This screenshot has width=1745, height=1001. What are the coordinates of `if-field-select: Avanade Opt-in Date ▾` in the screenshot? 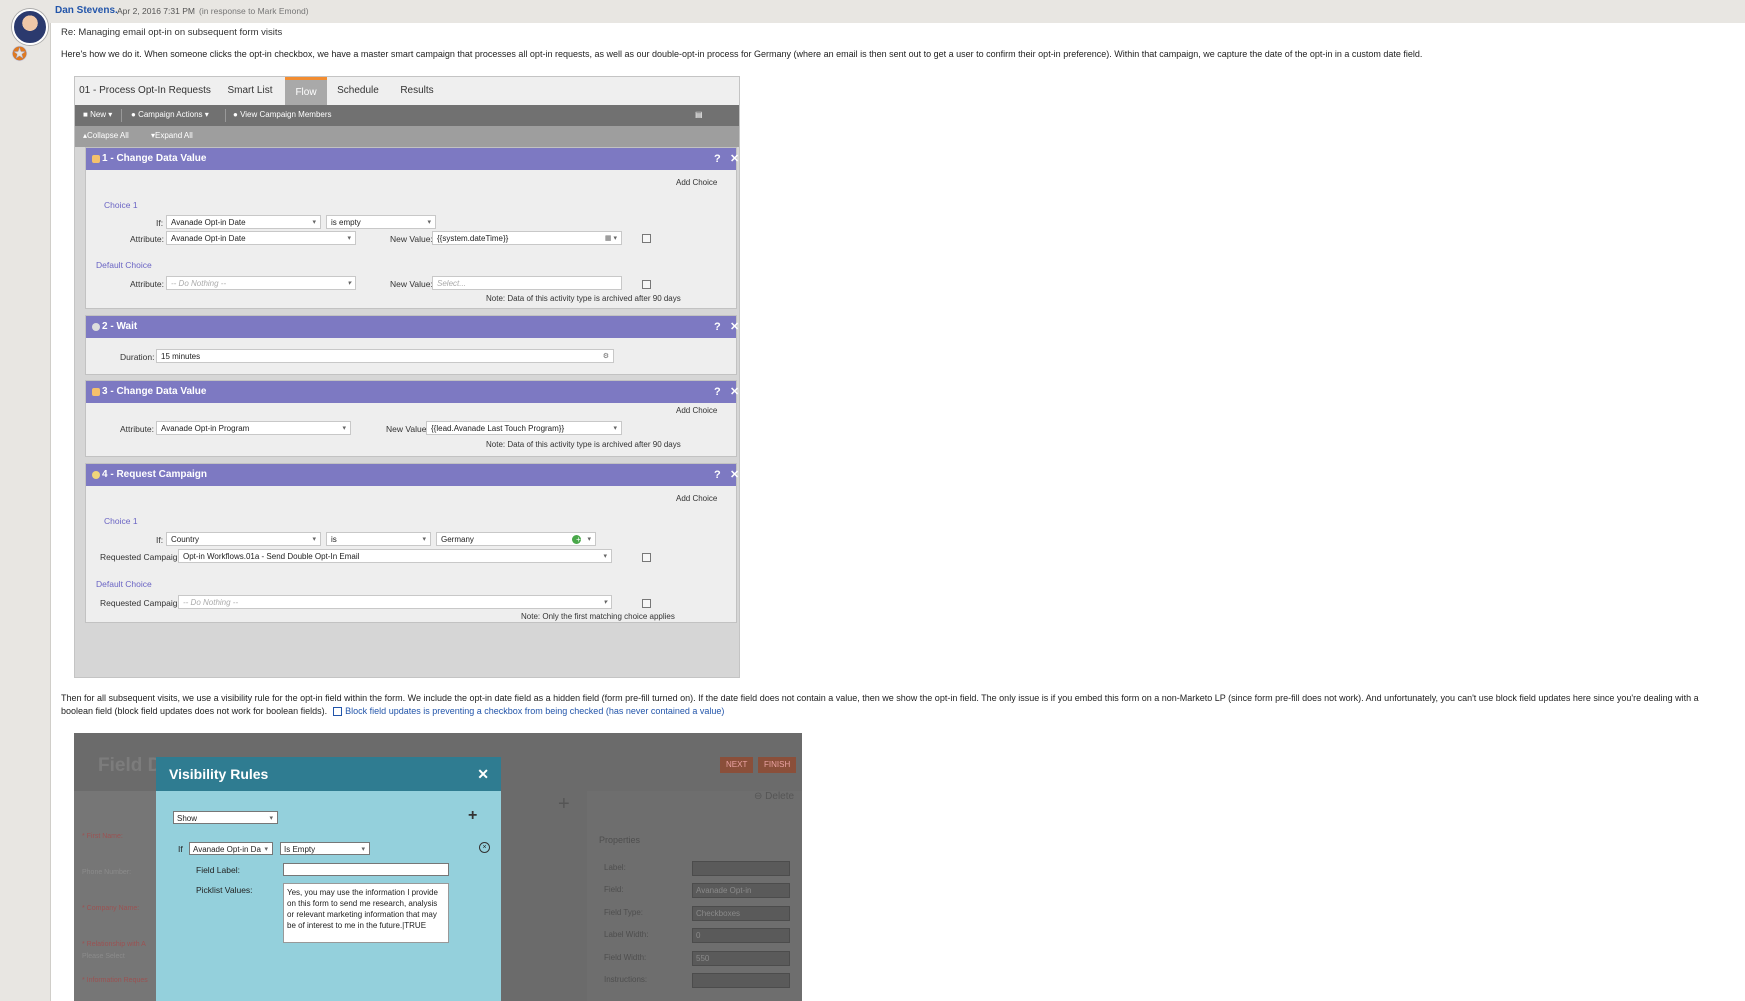 It's located at (243, 222).